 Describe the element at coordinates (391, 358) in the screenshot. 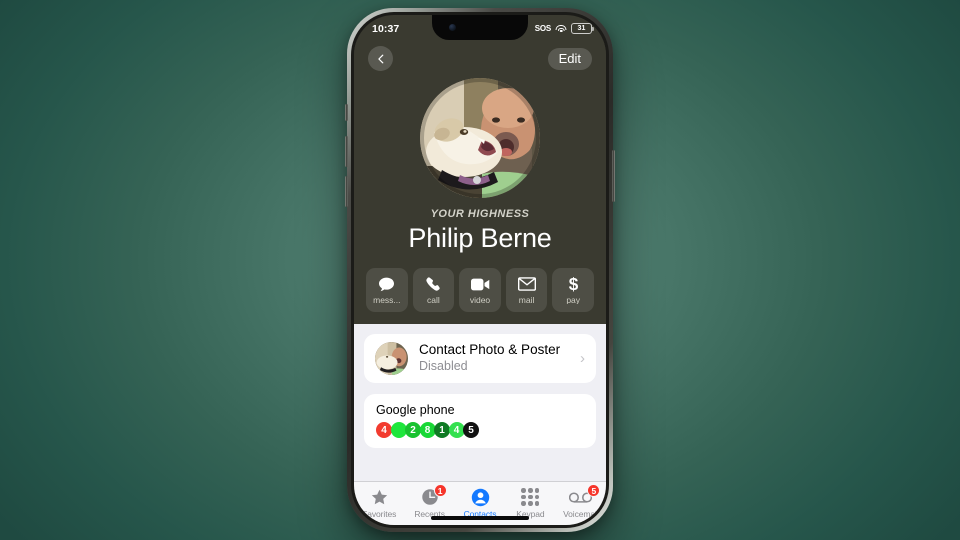

I see `poster-thumbnail-photo` at that location.